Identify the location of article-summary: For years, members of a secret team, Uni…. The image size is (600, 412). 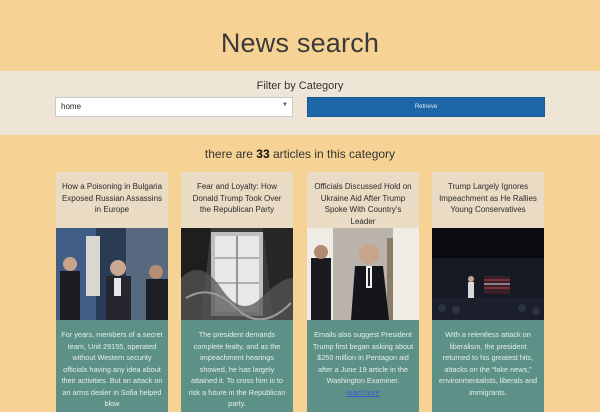
(112, 366).